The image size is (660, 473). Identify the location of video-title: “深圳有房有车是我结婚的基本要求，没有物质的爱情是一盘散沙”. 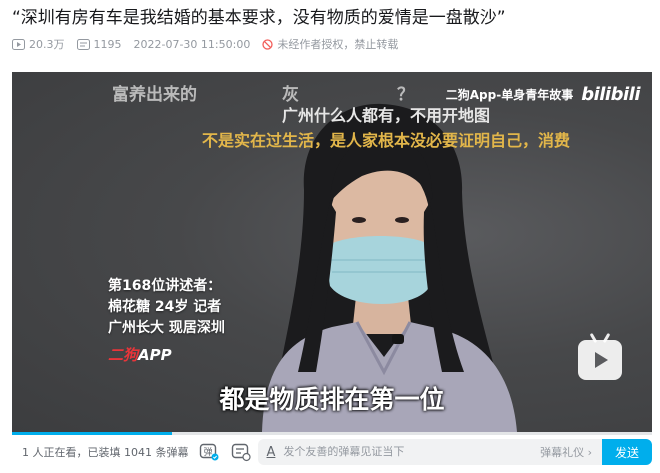
(259, 18).